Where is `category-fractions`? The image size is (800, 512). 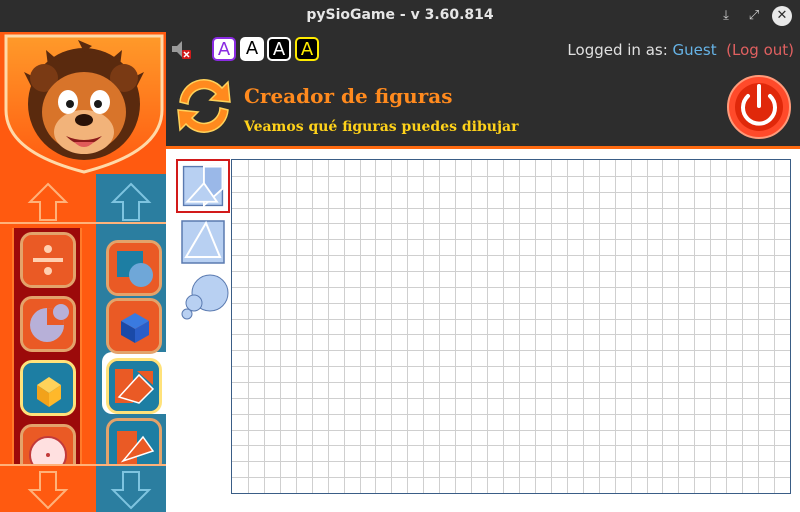 category-fractions is located at coordinates (48, 324).